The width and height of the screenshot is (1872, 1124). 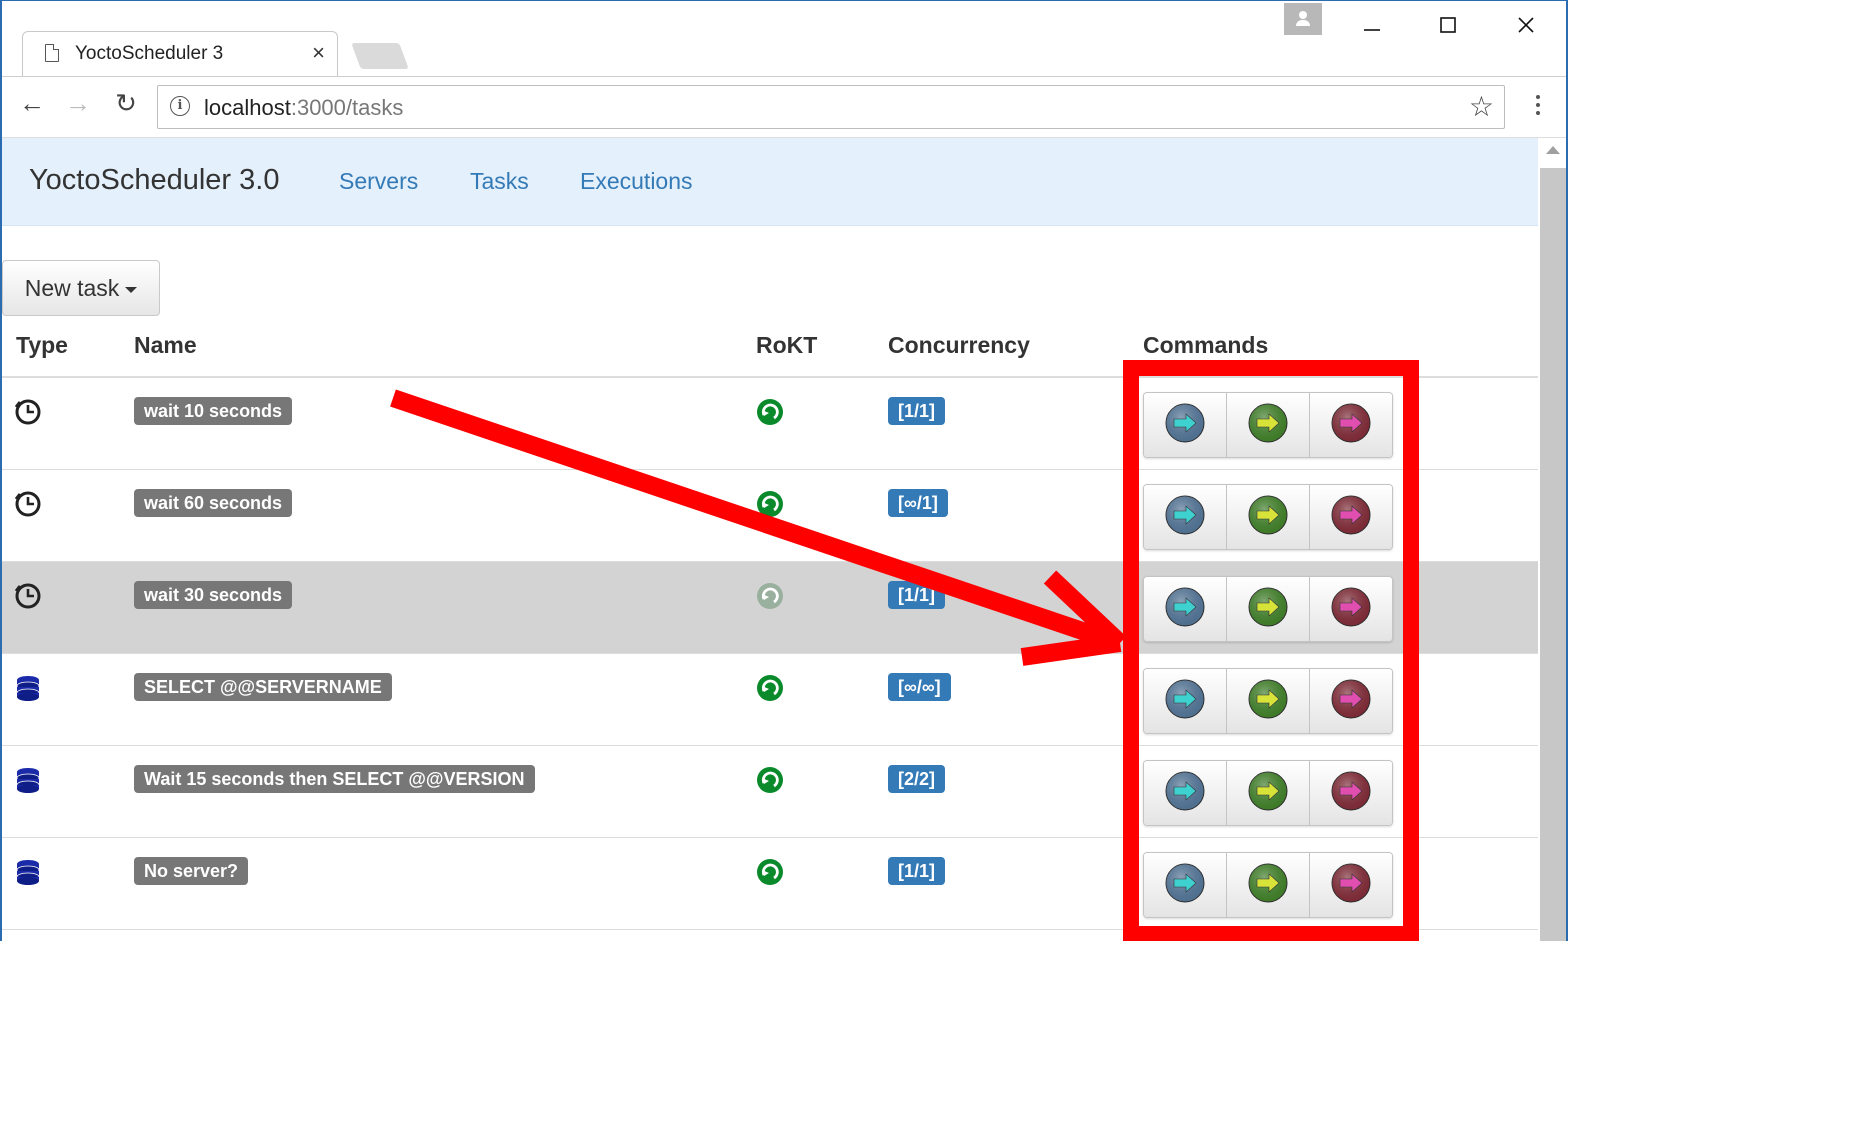 What do you see at coordinates (213, 503) in the screenshot?
I see `task-name-label: wait 60 seconds` at bounding box center [213, 503].